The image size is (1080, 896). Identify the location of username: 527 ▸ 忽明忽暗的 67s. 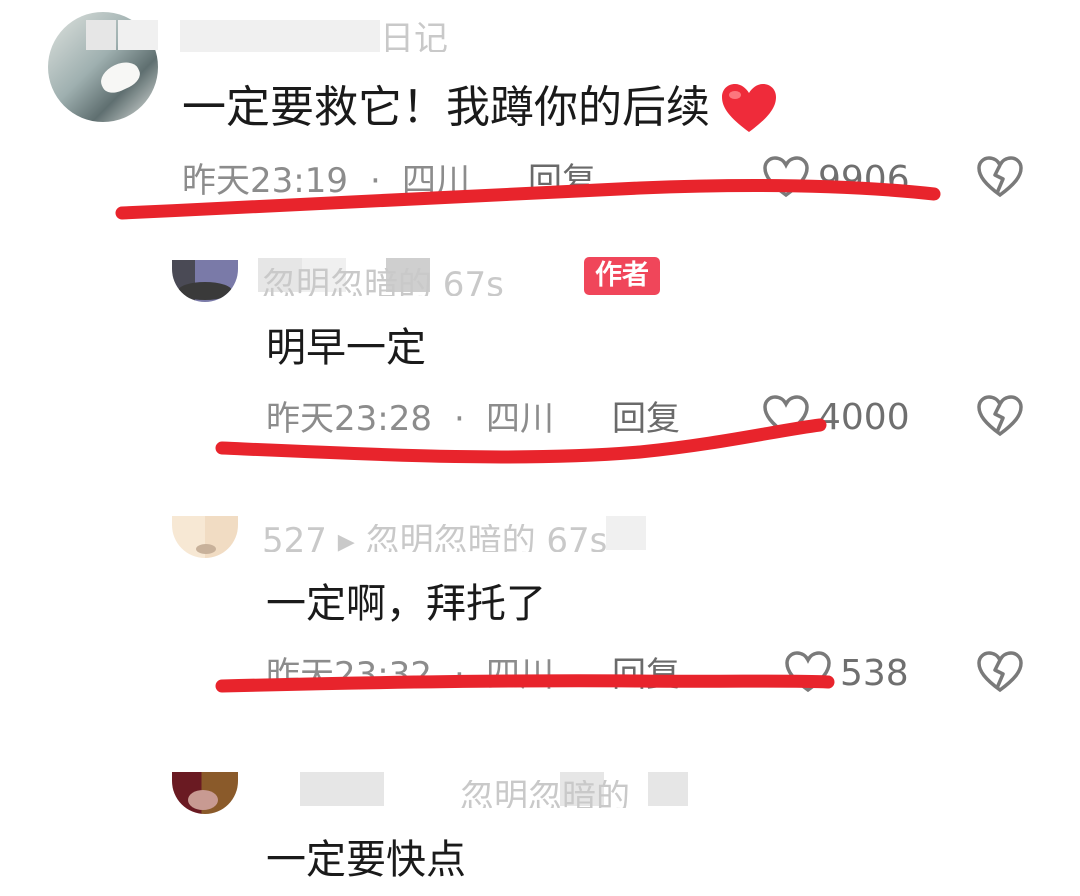
(507, 538).